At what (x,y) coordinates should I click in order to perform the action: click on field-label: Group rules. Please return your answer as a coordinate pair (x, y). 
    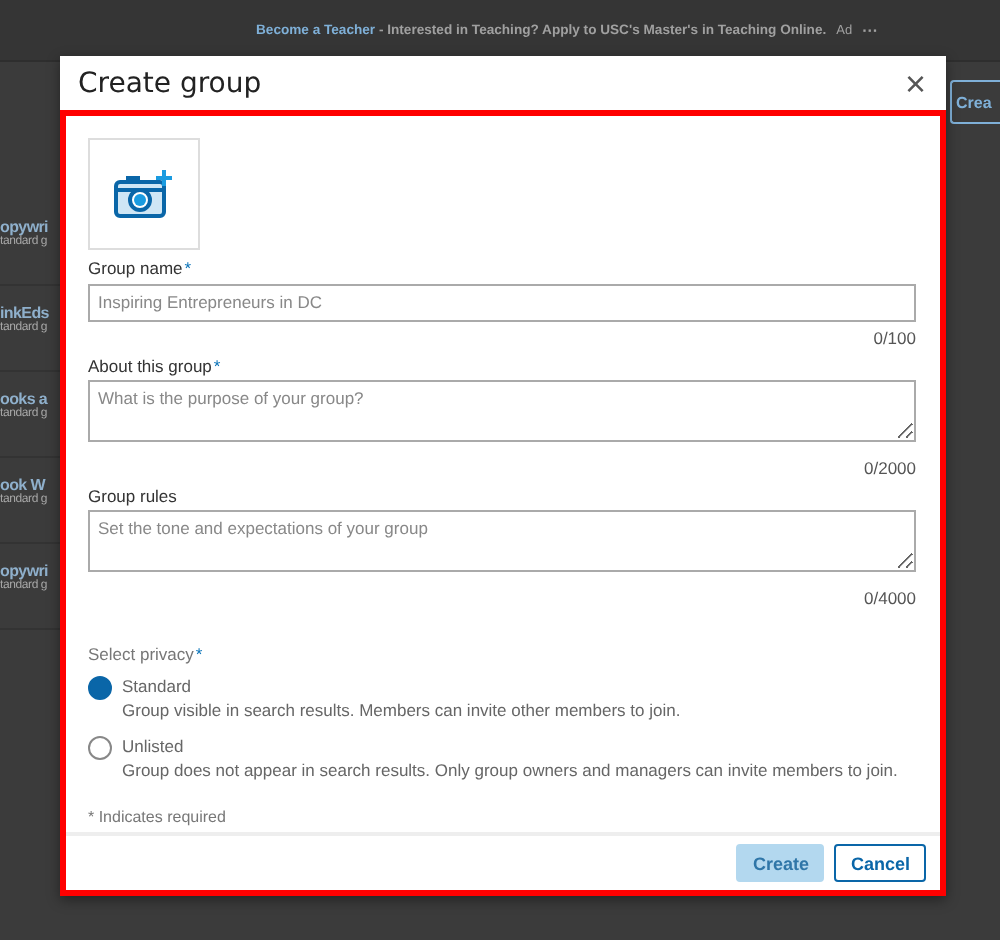
    Looking at the image, I should click on (132, 495).